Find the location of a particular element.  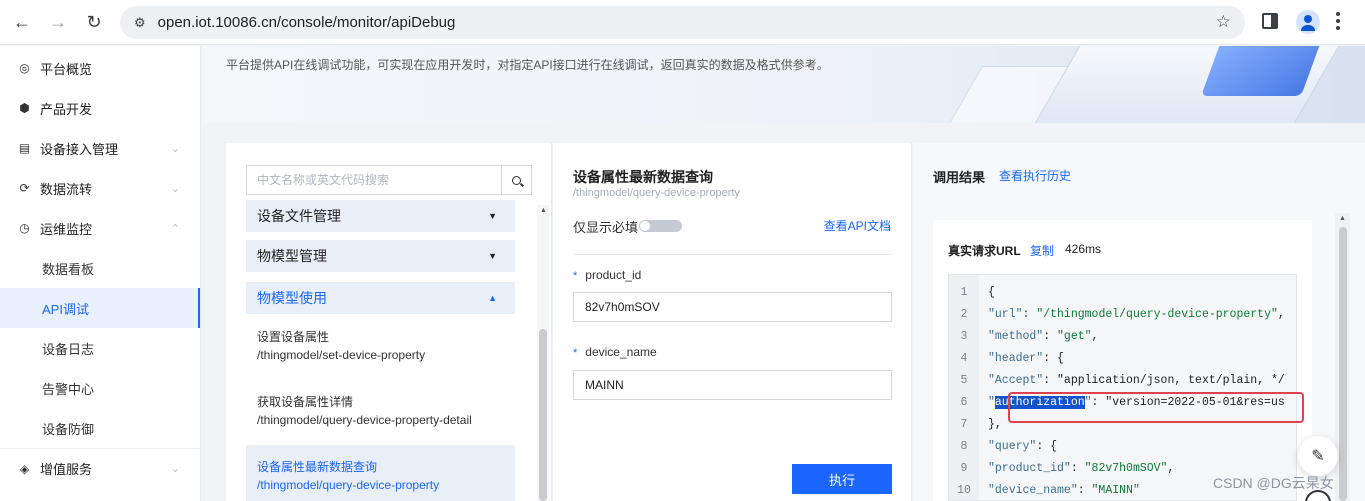

overview-icon: ◎ is located at coordinates (24, 68).